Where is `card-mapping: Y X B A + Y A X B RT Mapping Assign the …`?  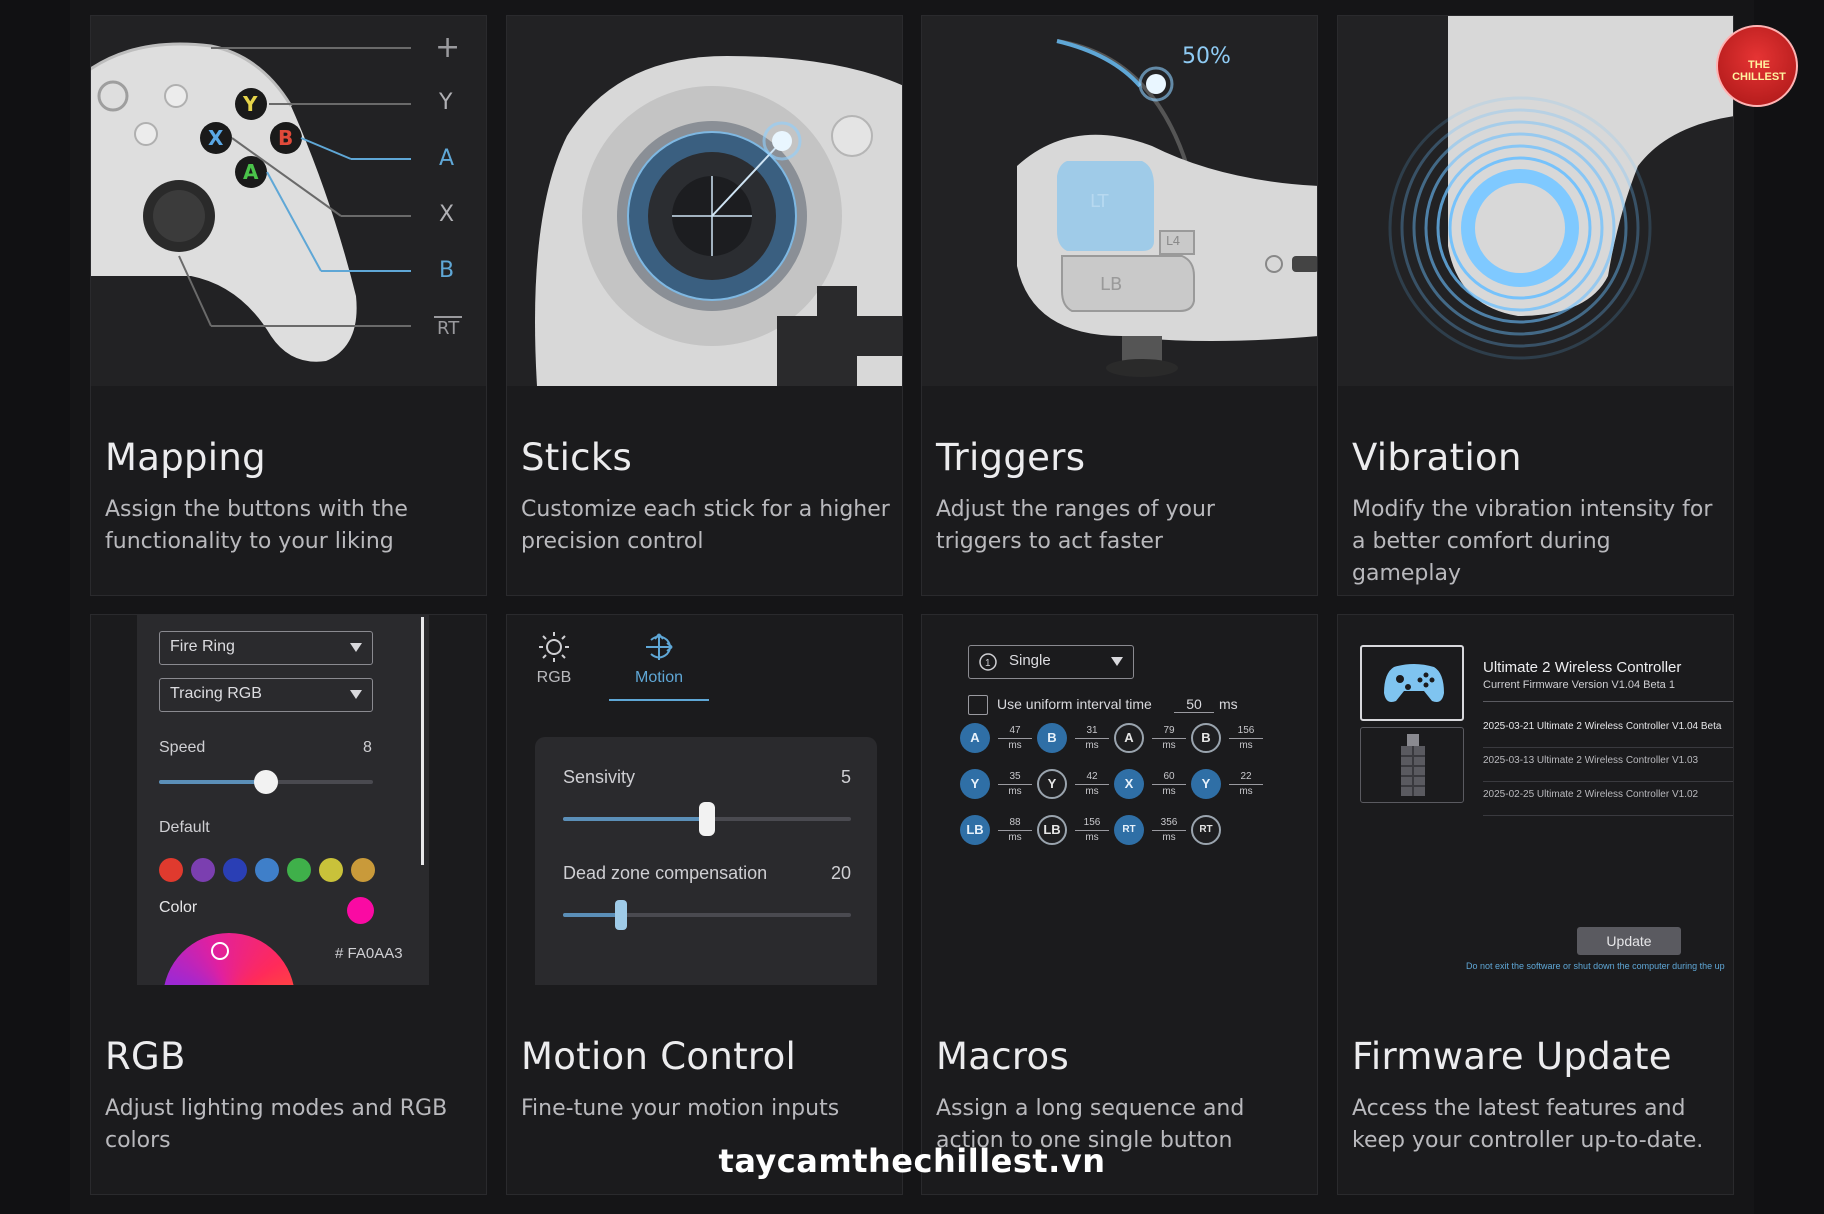 card-mapping: Y X B A + Y A X B RT Mapping Assign the … is located at coordinates (288, 305).